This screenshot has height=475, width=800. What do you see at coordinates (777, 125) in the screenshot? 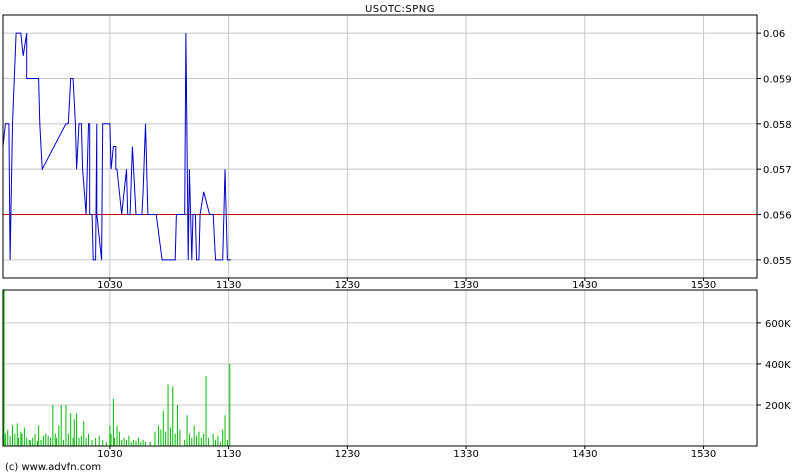
I see `price-y-tick-label: 0.058` at bounding box center [777, 125].